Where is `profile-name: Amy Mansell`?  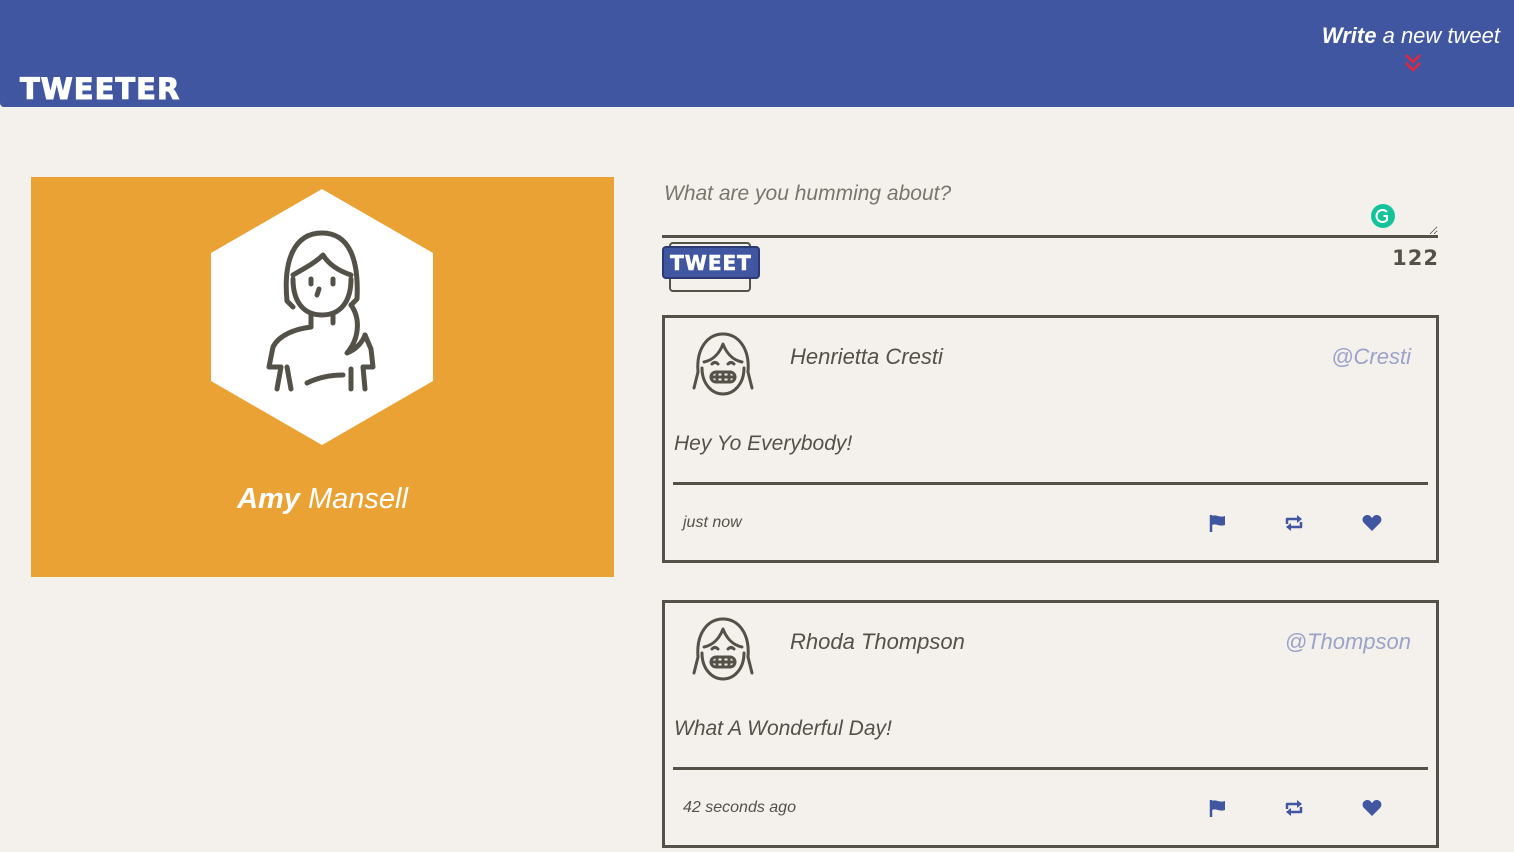 profile-name: Amy Mansell is located at coordinates (322, 499).